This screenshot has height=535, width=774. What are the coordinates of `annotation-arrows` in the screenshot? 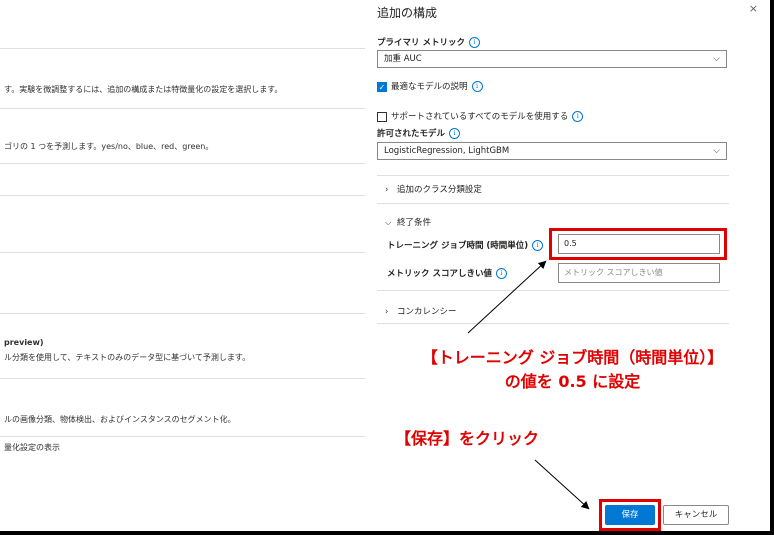 It's located at (528, 385).